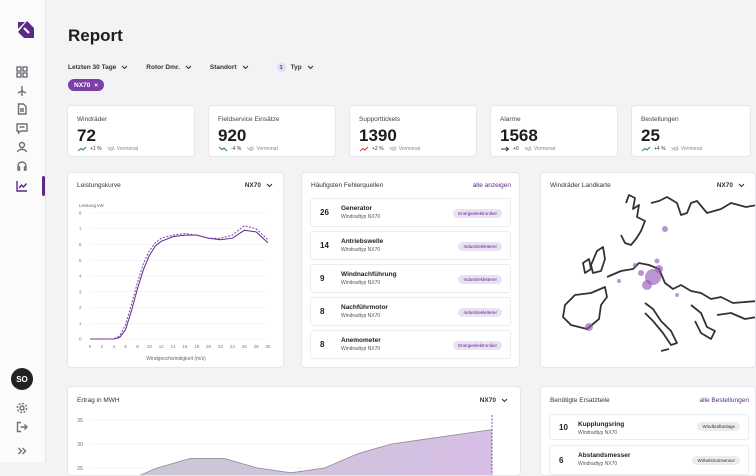 The width and height of the screenshot is (756, 476). I want to click on part-badge: Wirbelstromsensor, so click(716, 460).